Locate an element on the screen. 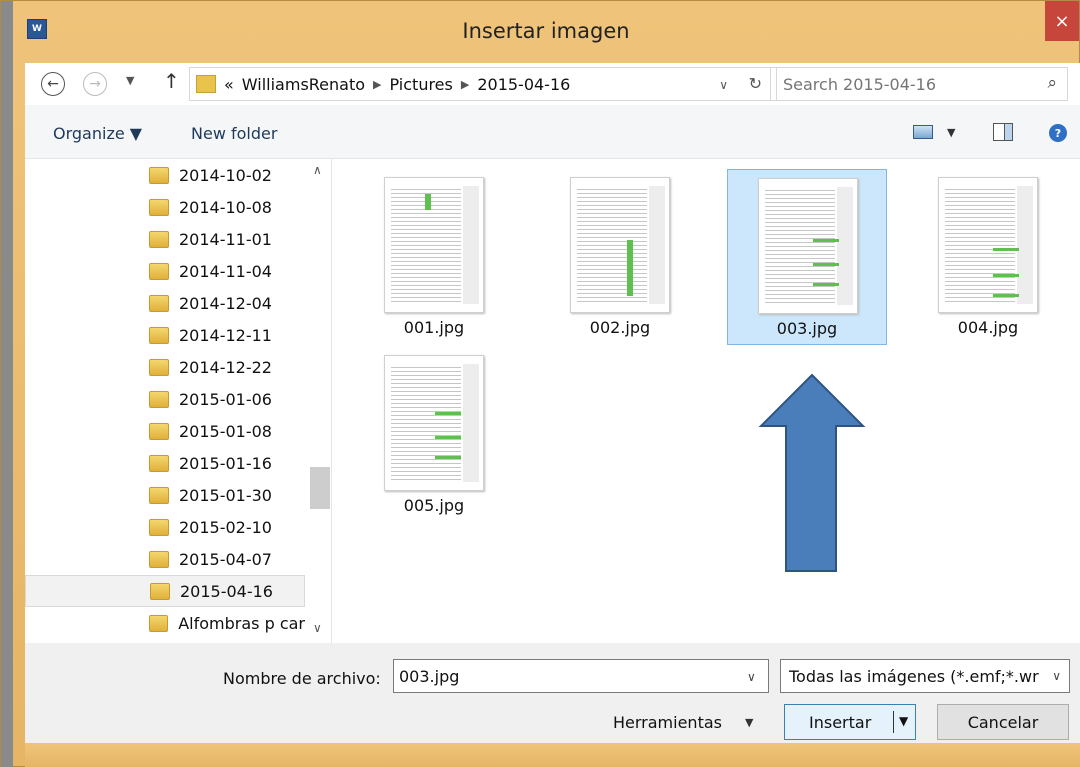  cancel-button: Cancelar is located at coordinates (1003, 722).